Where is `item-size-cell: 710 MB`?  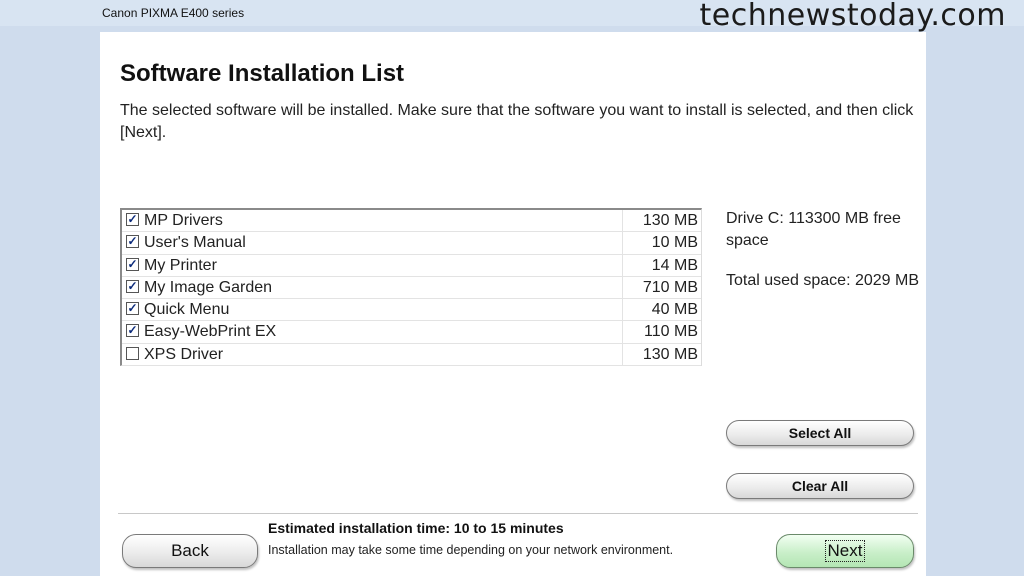 item-size-cell: 710 MB is located at coordinates (662, 287).